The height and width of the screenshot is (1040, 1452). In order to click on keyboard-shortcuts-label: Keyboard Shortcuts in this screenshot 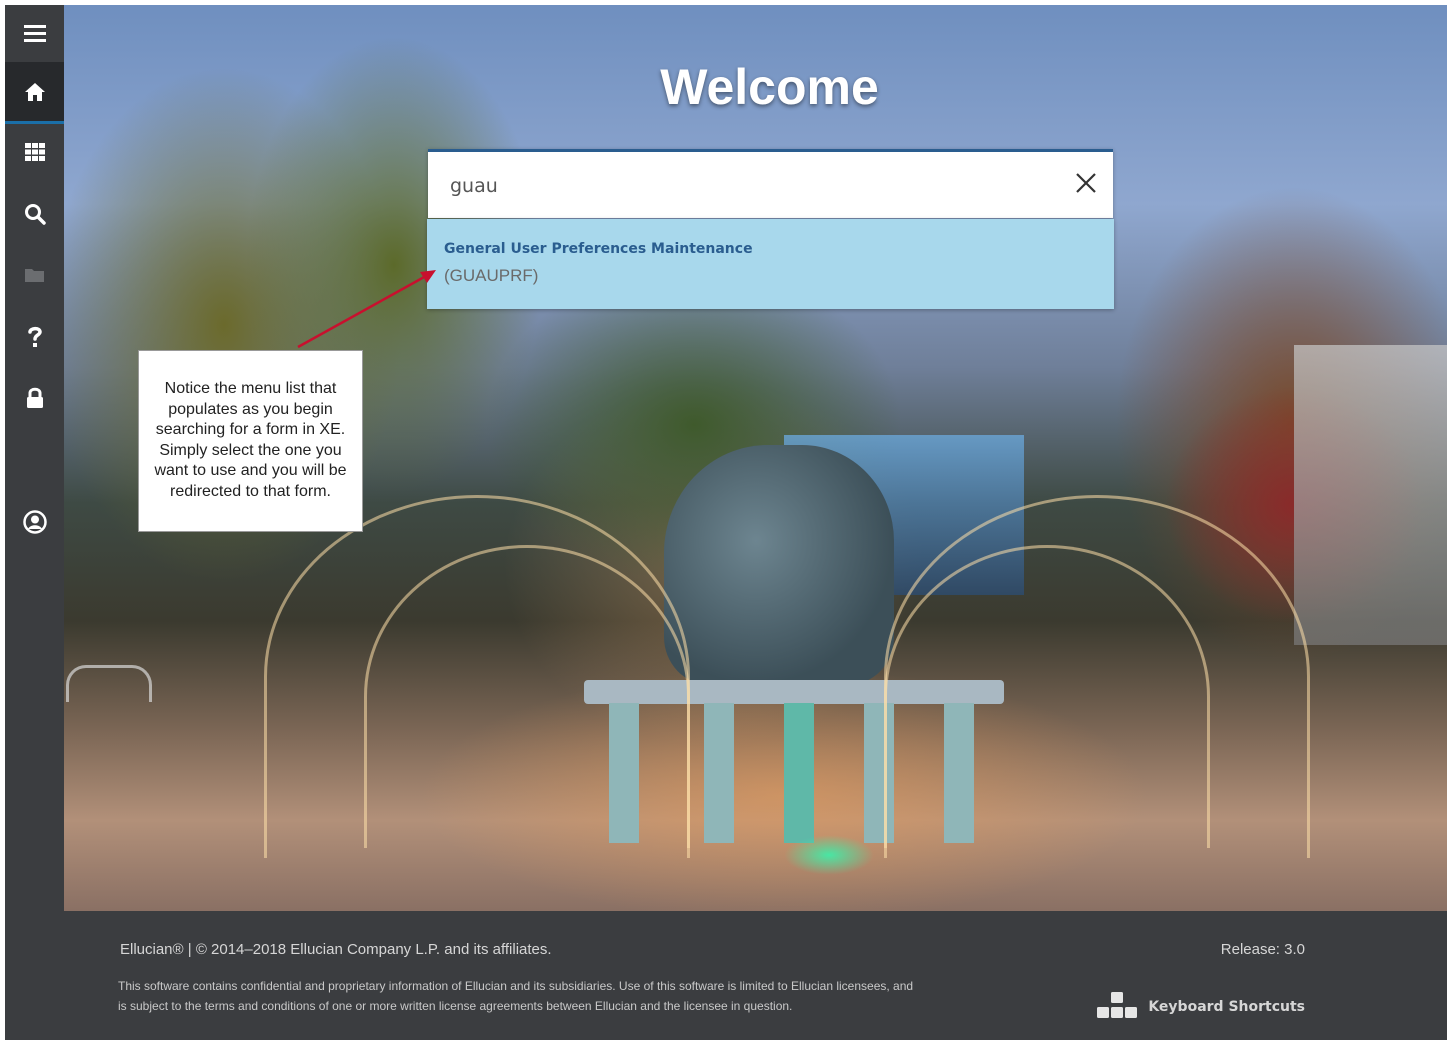, I will do `click(1226, 1007)`.